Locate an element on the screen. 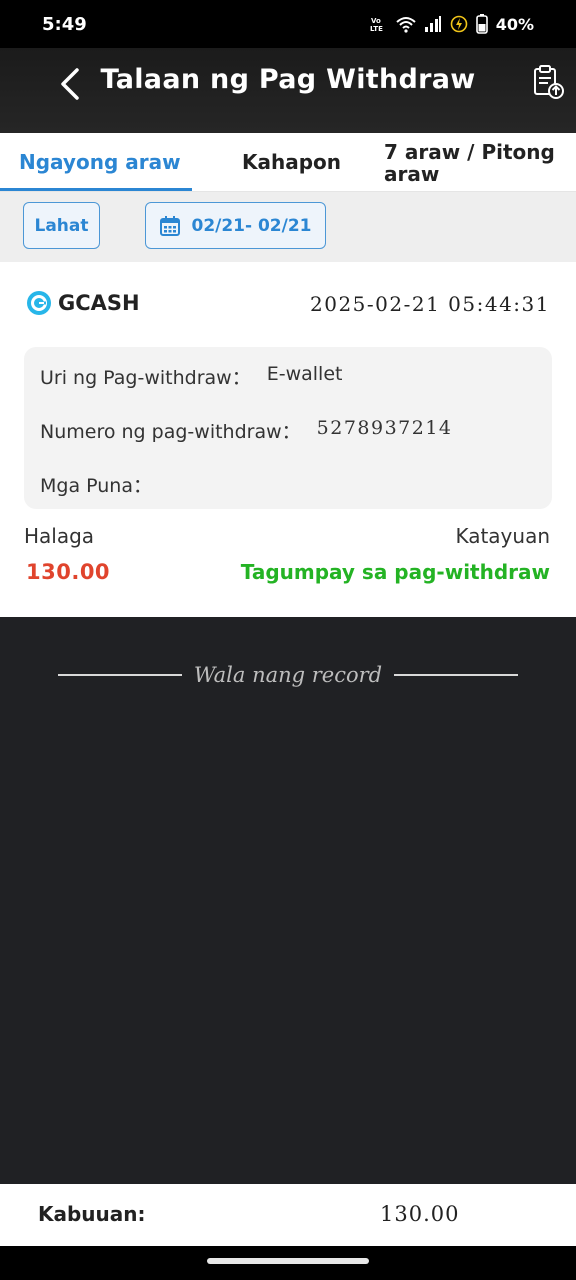 This screenshot has height=1280, width=576. withdraw-type-value: E-wallet is located at coordinates (304, 374).